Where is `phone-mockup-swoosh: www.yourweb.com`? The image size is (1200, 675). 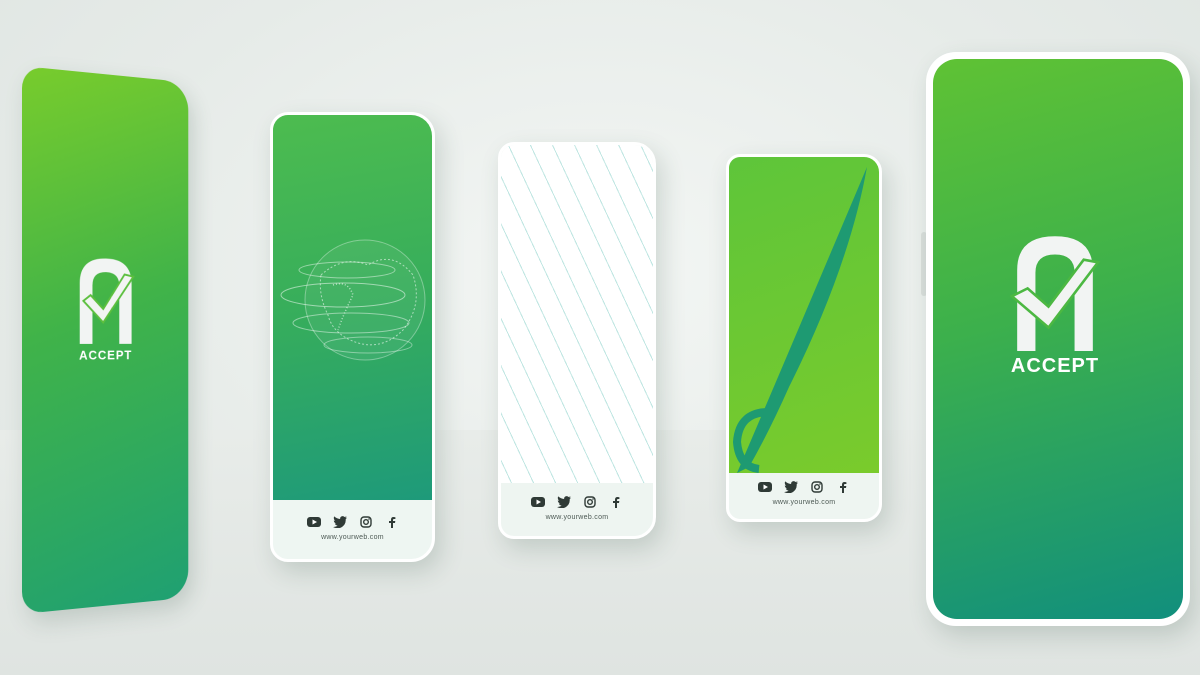
phone-mockup-swoosh: www.yourweb.com is located at coordinates (804, 338).